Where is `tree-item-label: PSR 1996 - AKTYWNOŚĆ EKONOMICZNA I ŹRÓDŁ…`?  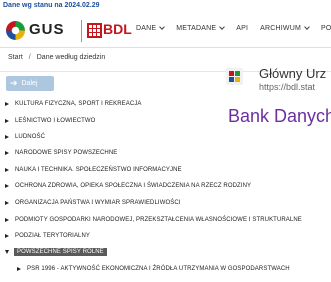
tree-item-label: PSR 1996 - AKTYWNOŚĆ EKONOMICZNA I ŹRÓDŁ… is located at coordinates (158, 269).